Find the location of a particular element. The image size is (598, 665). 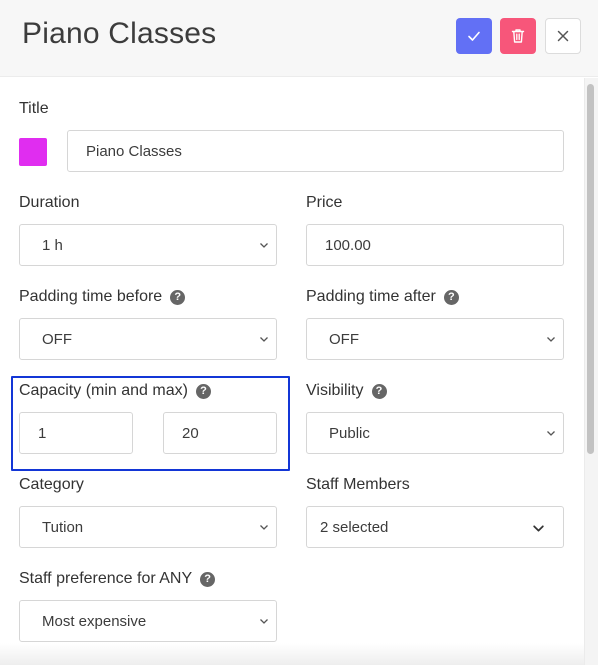

category-label: Category is located at coordinates (51, 484).